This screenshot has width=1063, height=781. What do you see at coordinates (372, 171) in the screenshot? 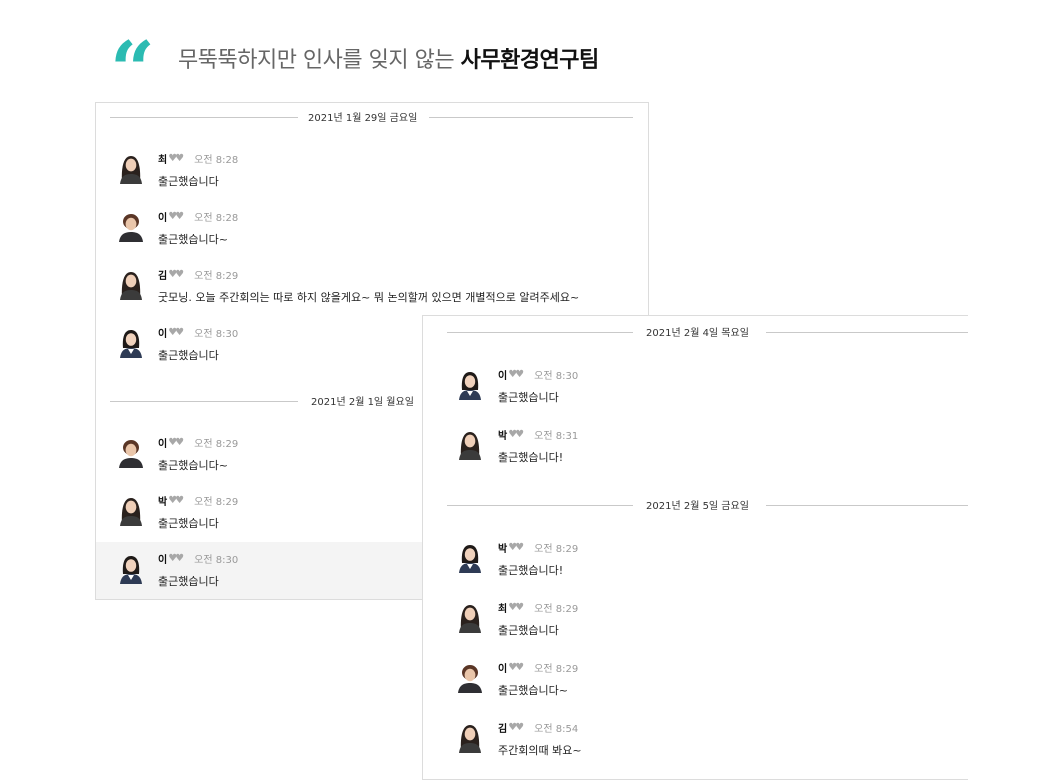
I see `chat-message: 최 ♥♥ 오전 8:28 출근했습니다` at bounding box center [372, 171].